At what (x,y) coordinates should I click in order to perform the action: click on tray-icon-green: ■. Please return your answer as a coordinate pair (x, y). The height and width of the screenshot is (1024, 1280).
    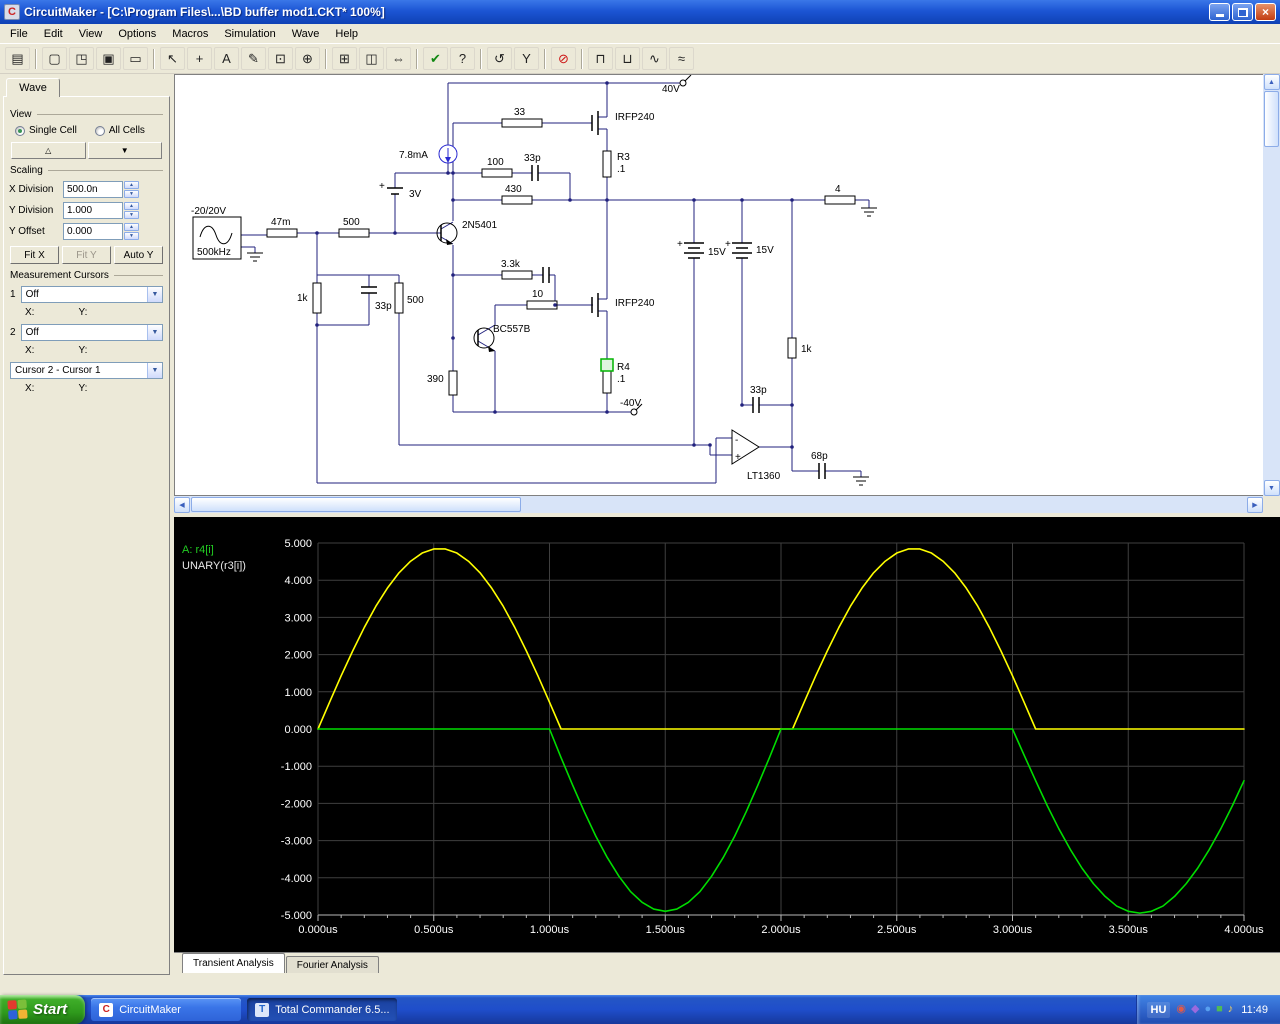
    Looking at the image, I should click on (1219, 1009).